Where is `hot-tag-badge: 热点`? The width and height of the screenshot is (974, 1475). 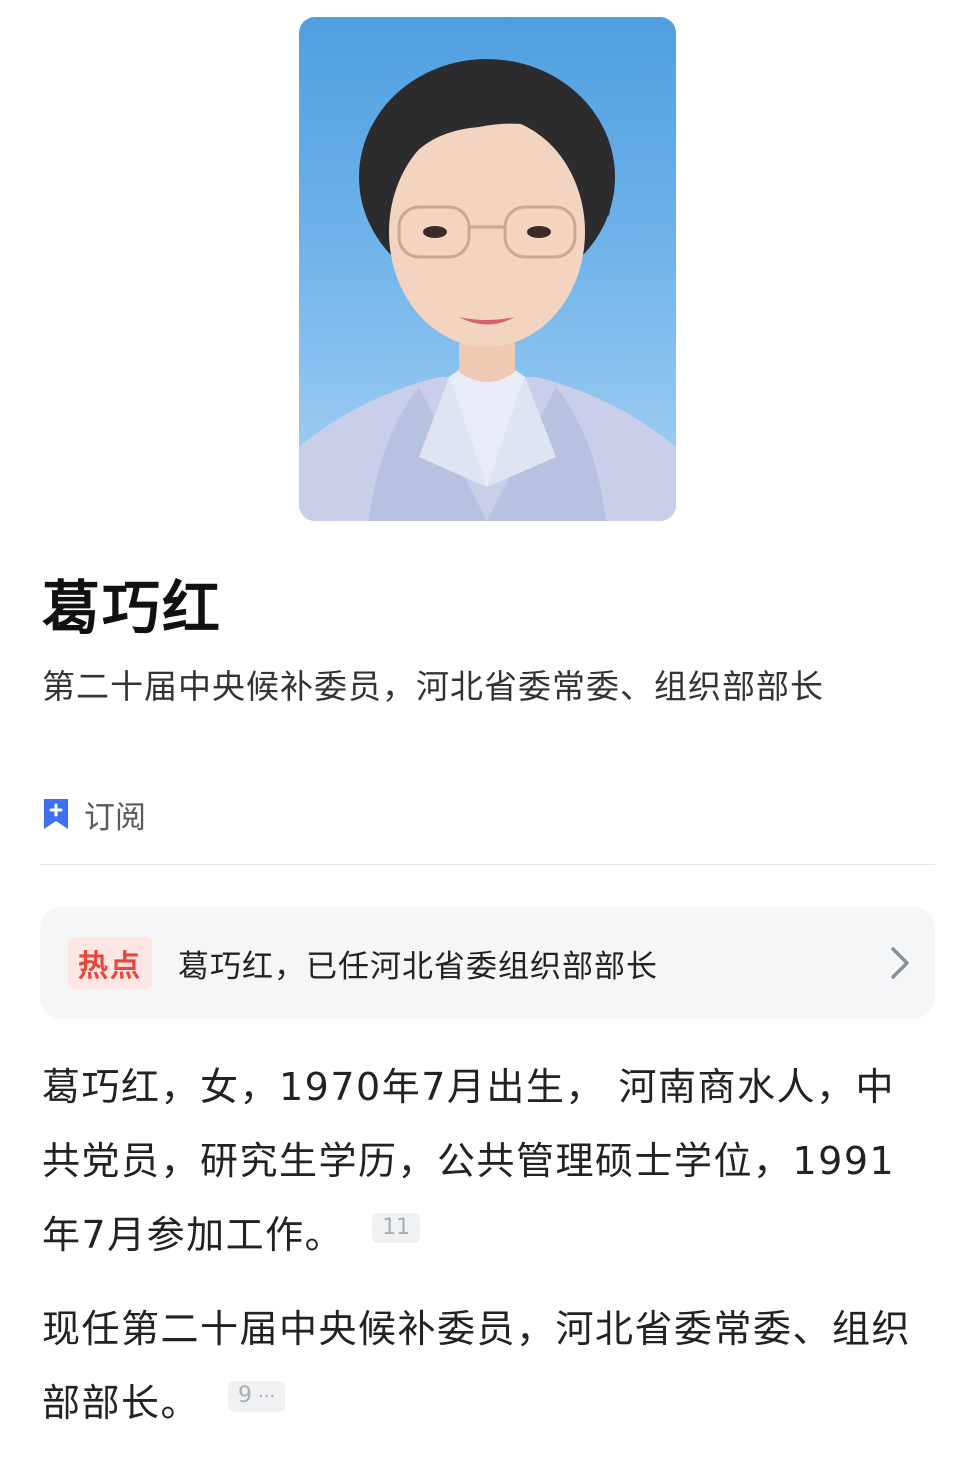 hot-tag-badge: 热点 is located at coordinates (110, 963).